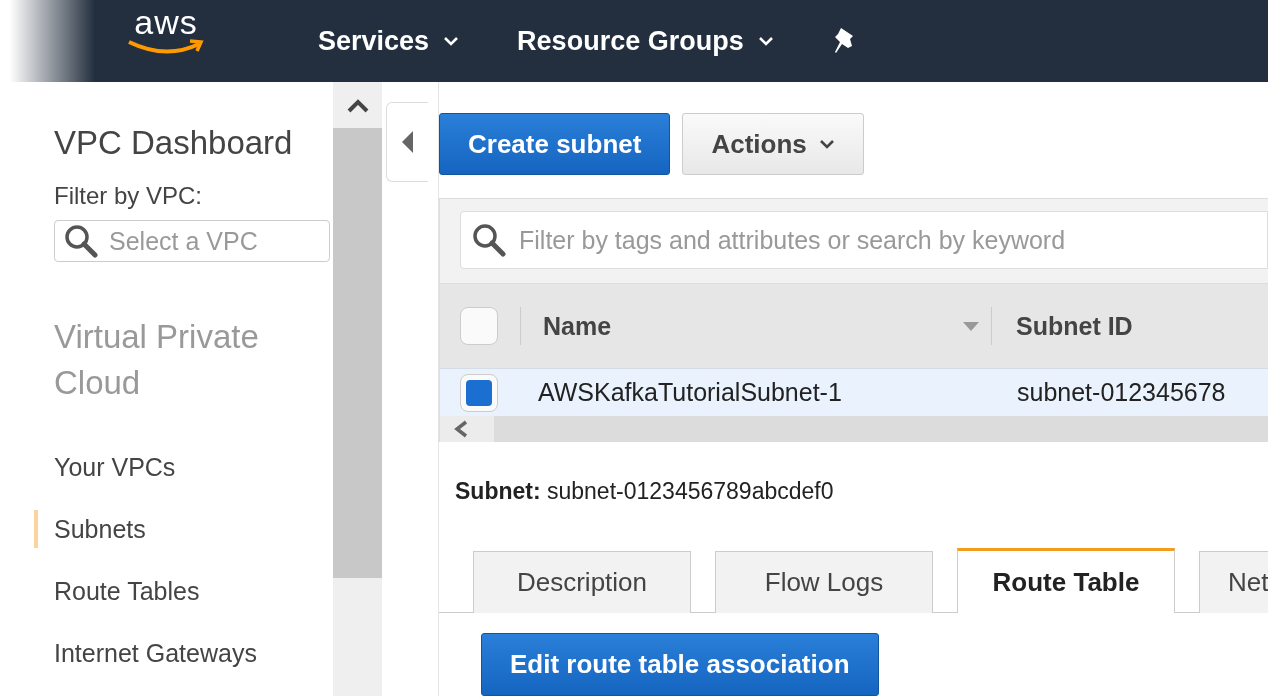  Describe the element at coordinates (690, 392) in the screenshot. I see `table-cell: AWSKafkaTutorialSubnet-1` at that location.